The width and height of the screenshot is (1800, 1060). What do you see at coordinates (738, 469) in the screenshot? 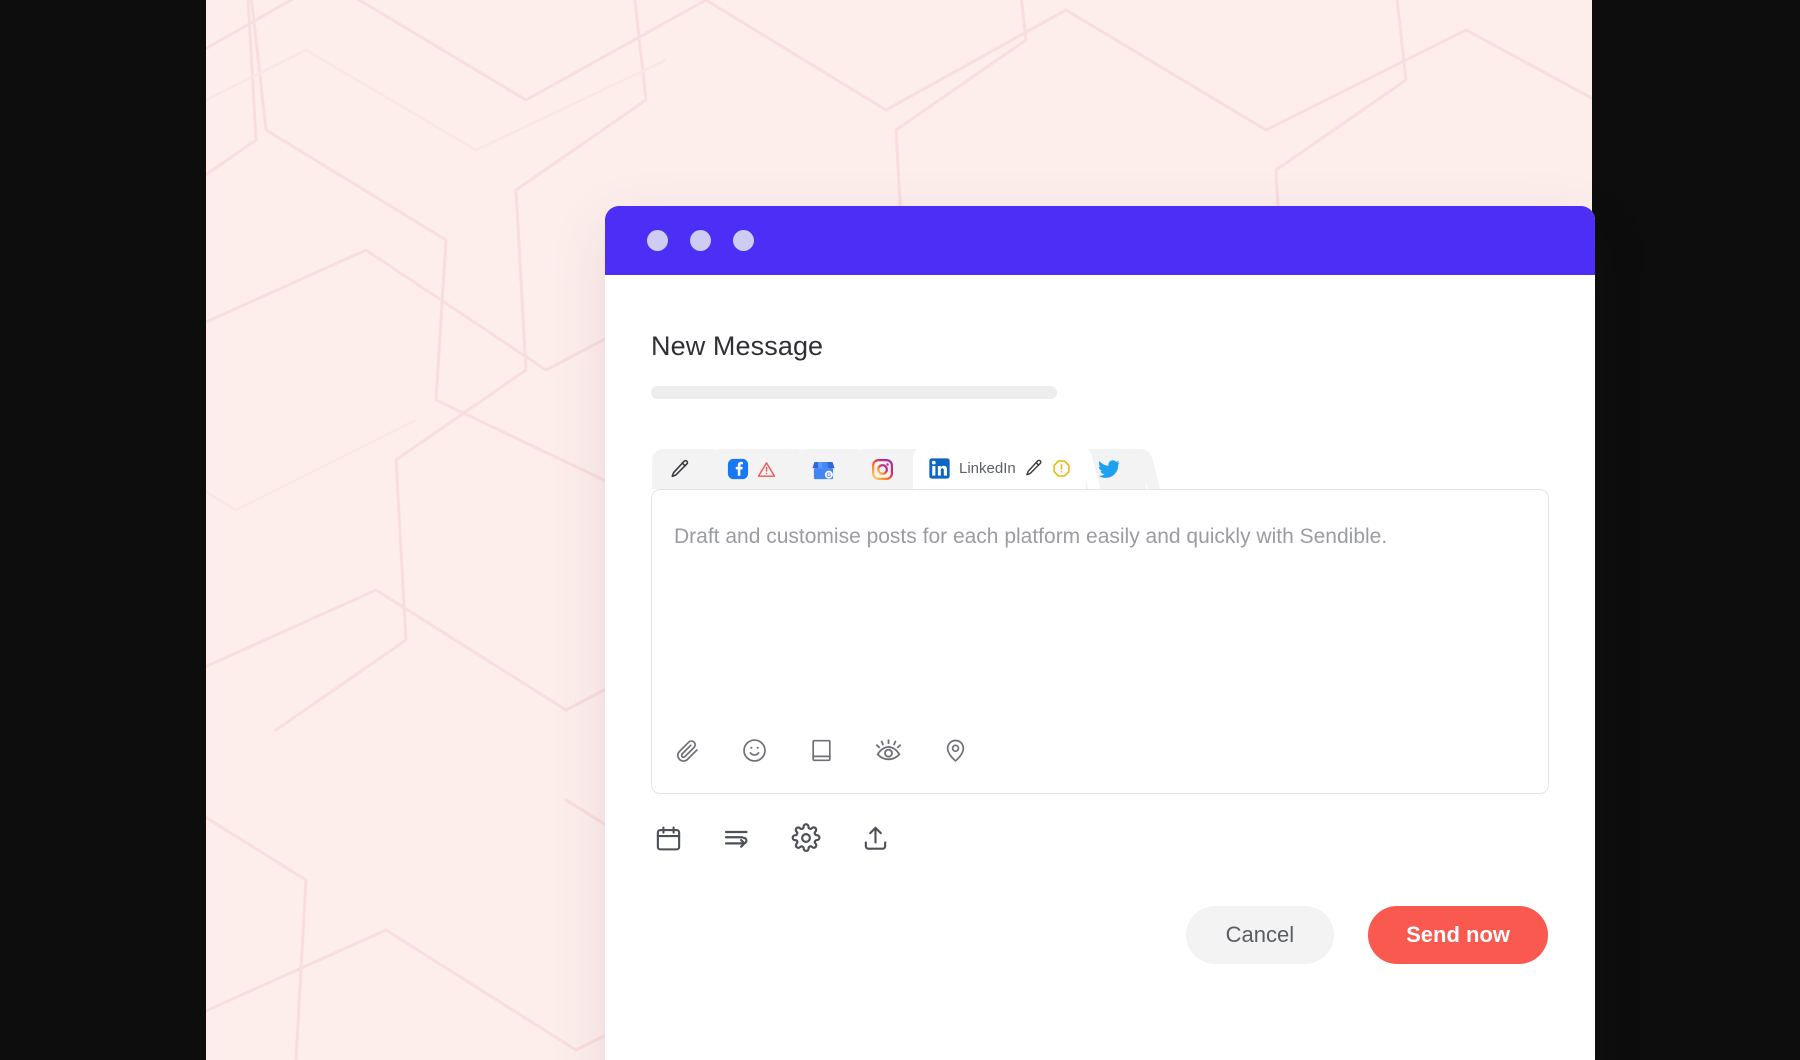
I see `facebook-icon` at bounding box center [738, 469].